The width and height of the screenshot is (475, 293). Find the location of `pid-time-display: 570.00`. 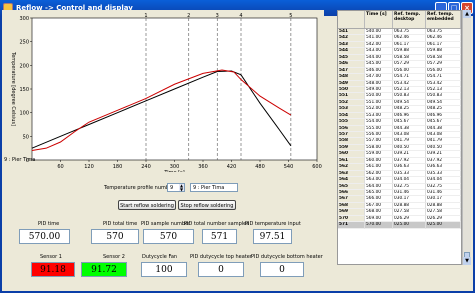

pid-time-display: 570.00 is located at coordinates (44, 236).